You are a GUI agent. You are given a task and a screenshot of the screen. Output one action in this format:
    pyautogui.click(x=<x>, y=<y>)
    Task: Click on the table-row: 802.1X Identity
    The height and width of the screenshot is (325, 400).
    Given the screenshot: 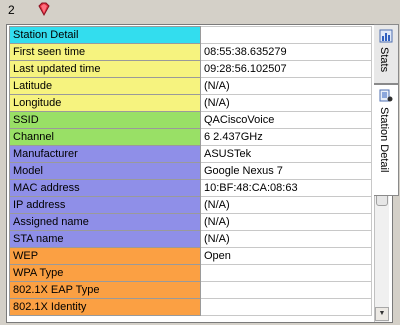 What is the action you would take?
    pyautogui.click(x=190, y=307)
    